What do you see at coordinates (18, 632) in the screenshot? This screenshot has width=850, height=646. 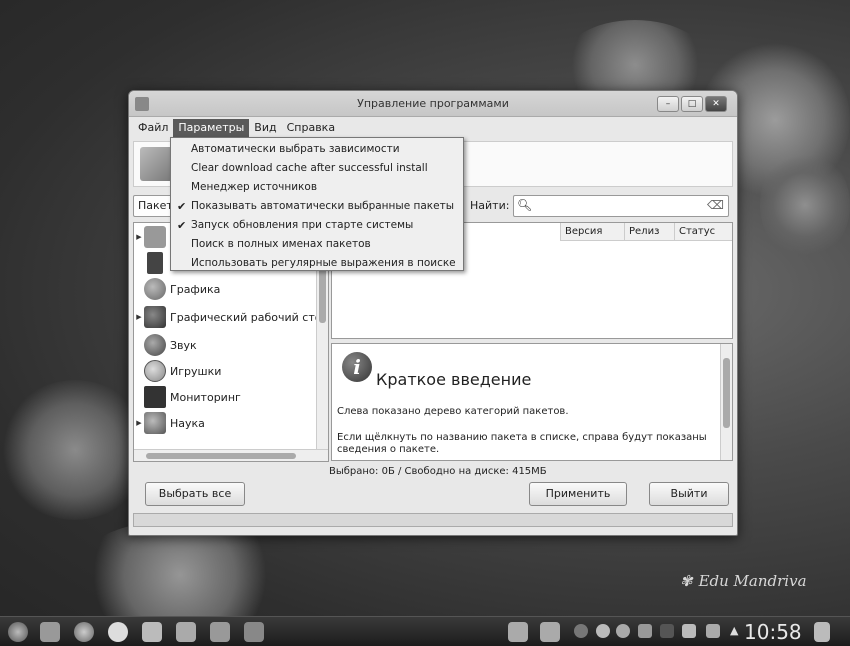 I see `start-menu-icon` at bounding box center [18, 632].